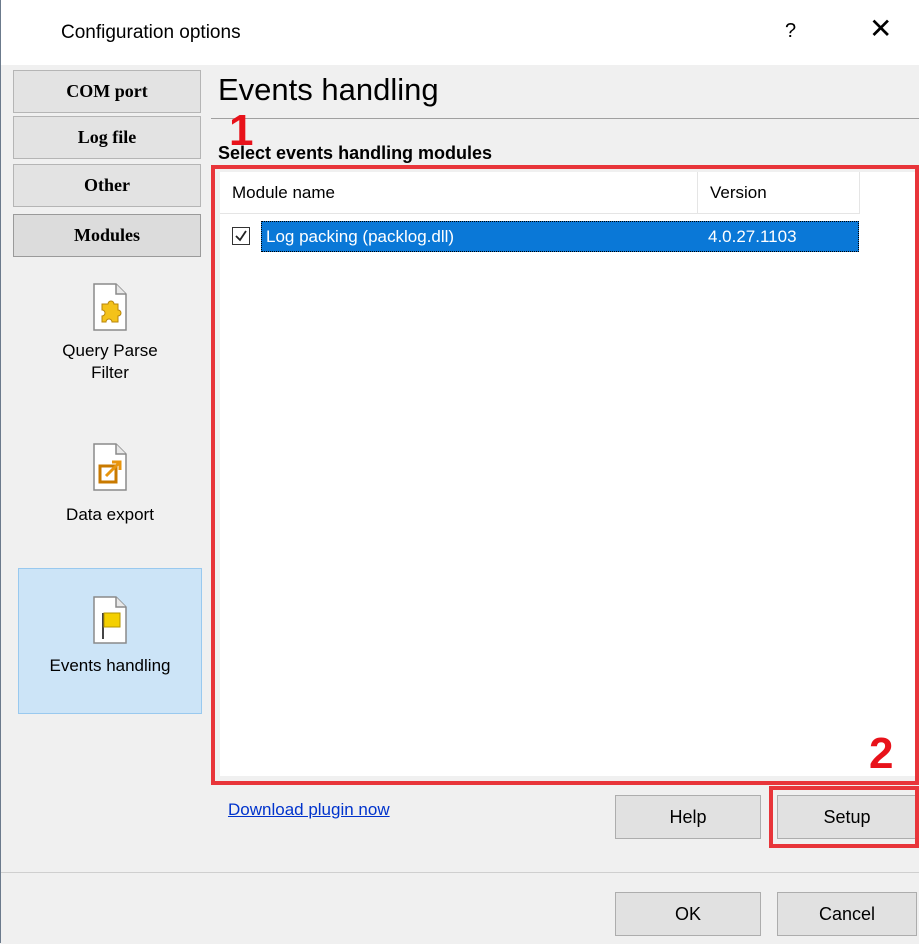 This screenshot has width=919, height=944. What do you see at coordinates (844, 817) in the screenshot?
I see `annotation-box-setup` at bounding box center [844, 817].